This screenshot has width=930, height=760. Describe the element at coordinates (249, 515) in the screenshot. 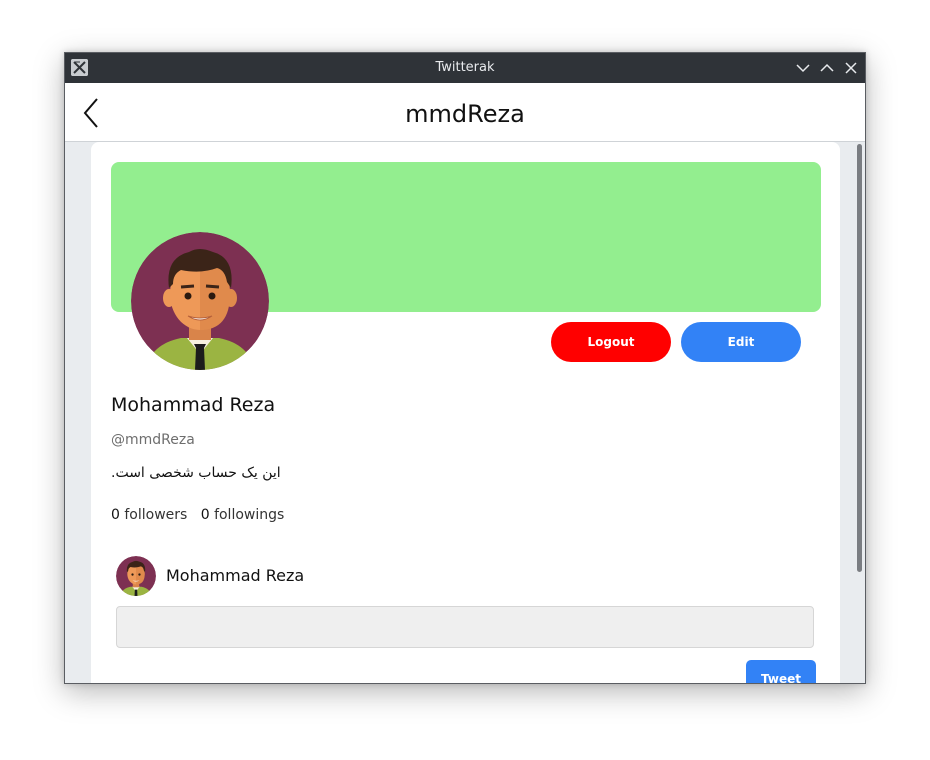

I see `followings-label: followings` at that location.